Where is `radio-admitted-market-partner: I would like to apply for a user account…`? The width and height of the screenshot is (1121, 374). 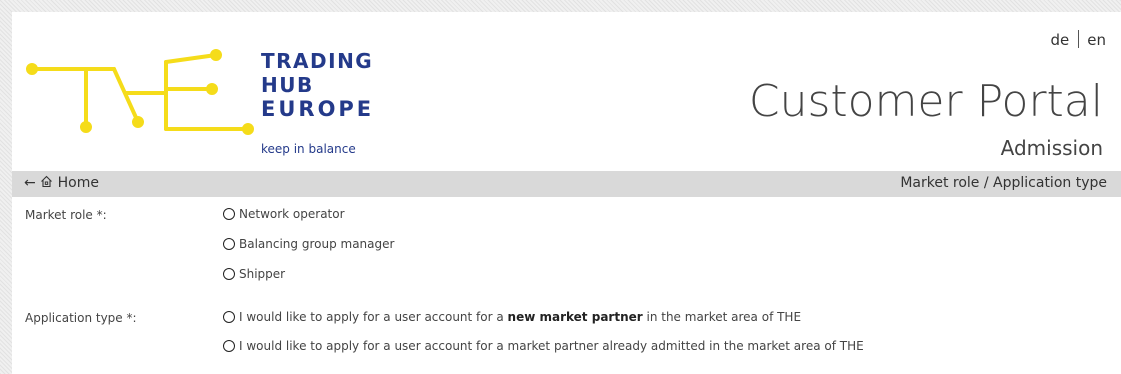 radio-admitted-market-partner: I would like to apply for a user account… is located at coordinates (543, 346).